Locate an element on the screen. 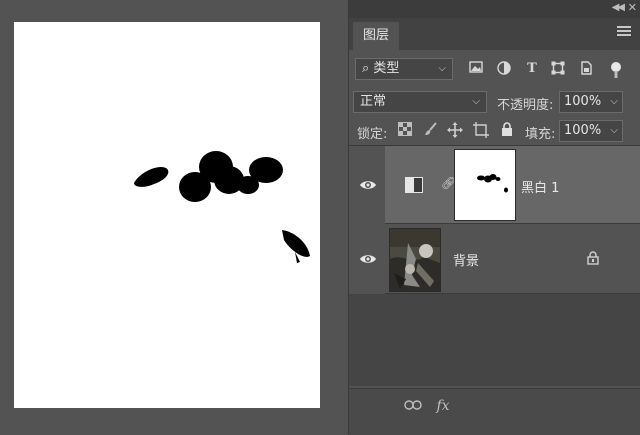 The height and width of the screenshot is (435, 640). filter-toggle-icon is located at coordinates (616, 69).